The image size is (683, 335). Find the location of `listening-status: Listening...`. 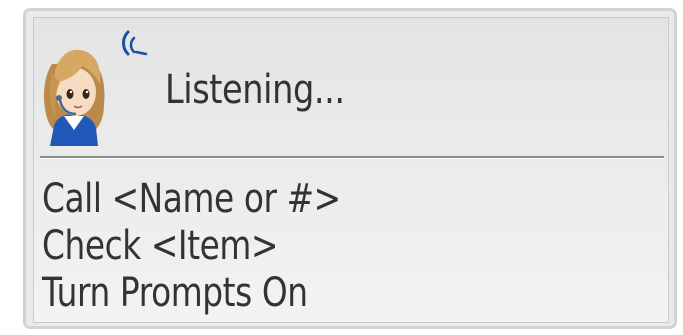

listening-status: Listening... is located at coordinates (255, 90).